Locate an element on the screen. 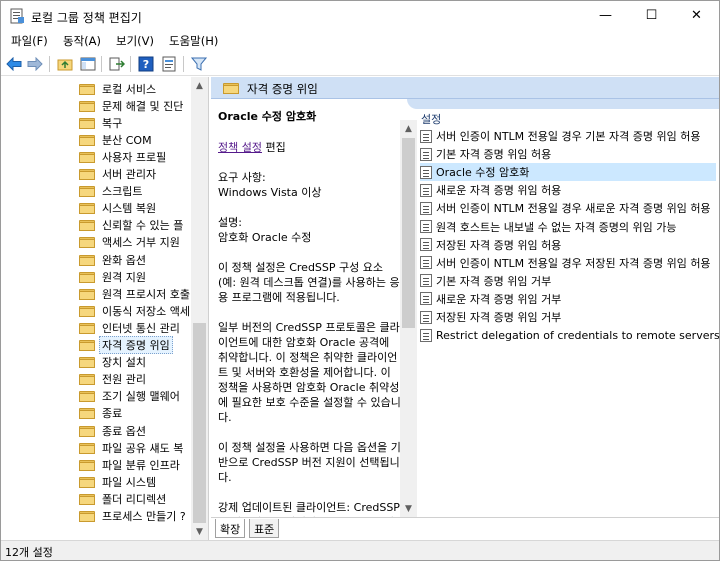 The width and height of the screenshot is (720, 561). menu-help: 도움말(H) is located at coordinates (193, 41).